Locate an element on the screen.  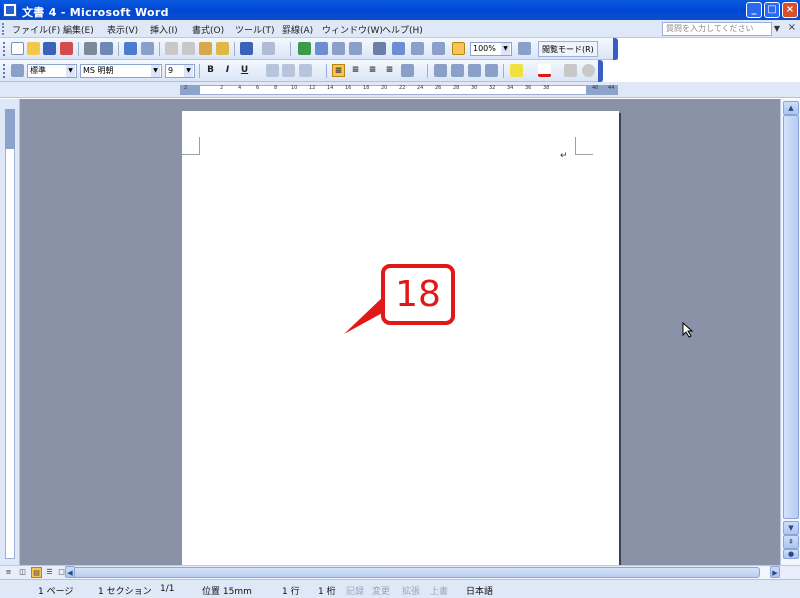
scroll-down-icon: ▼ is located at coordinates (791, 528).